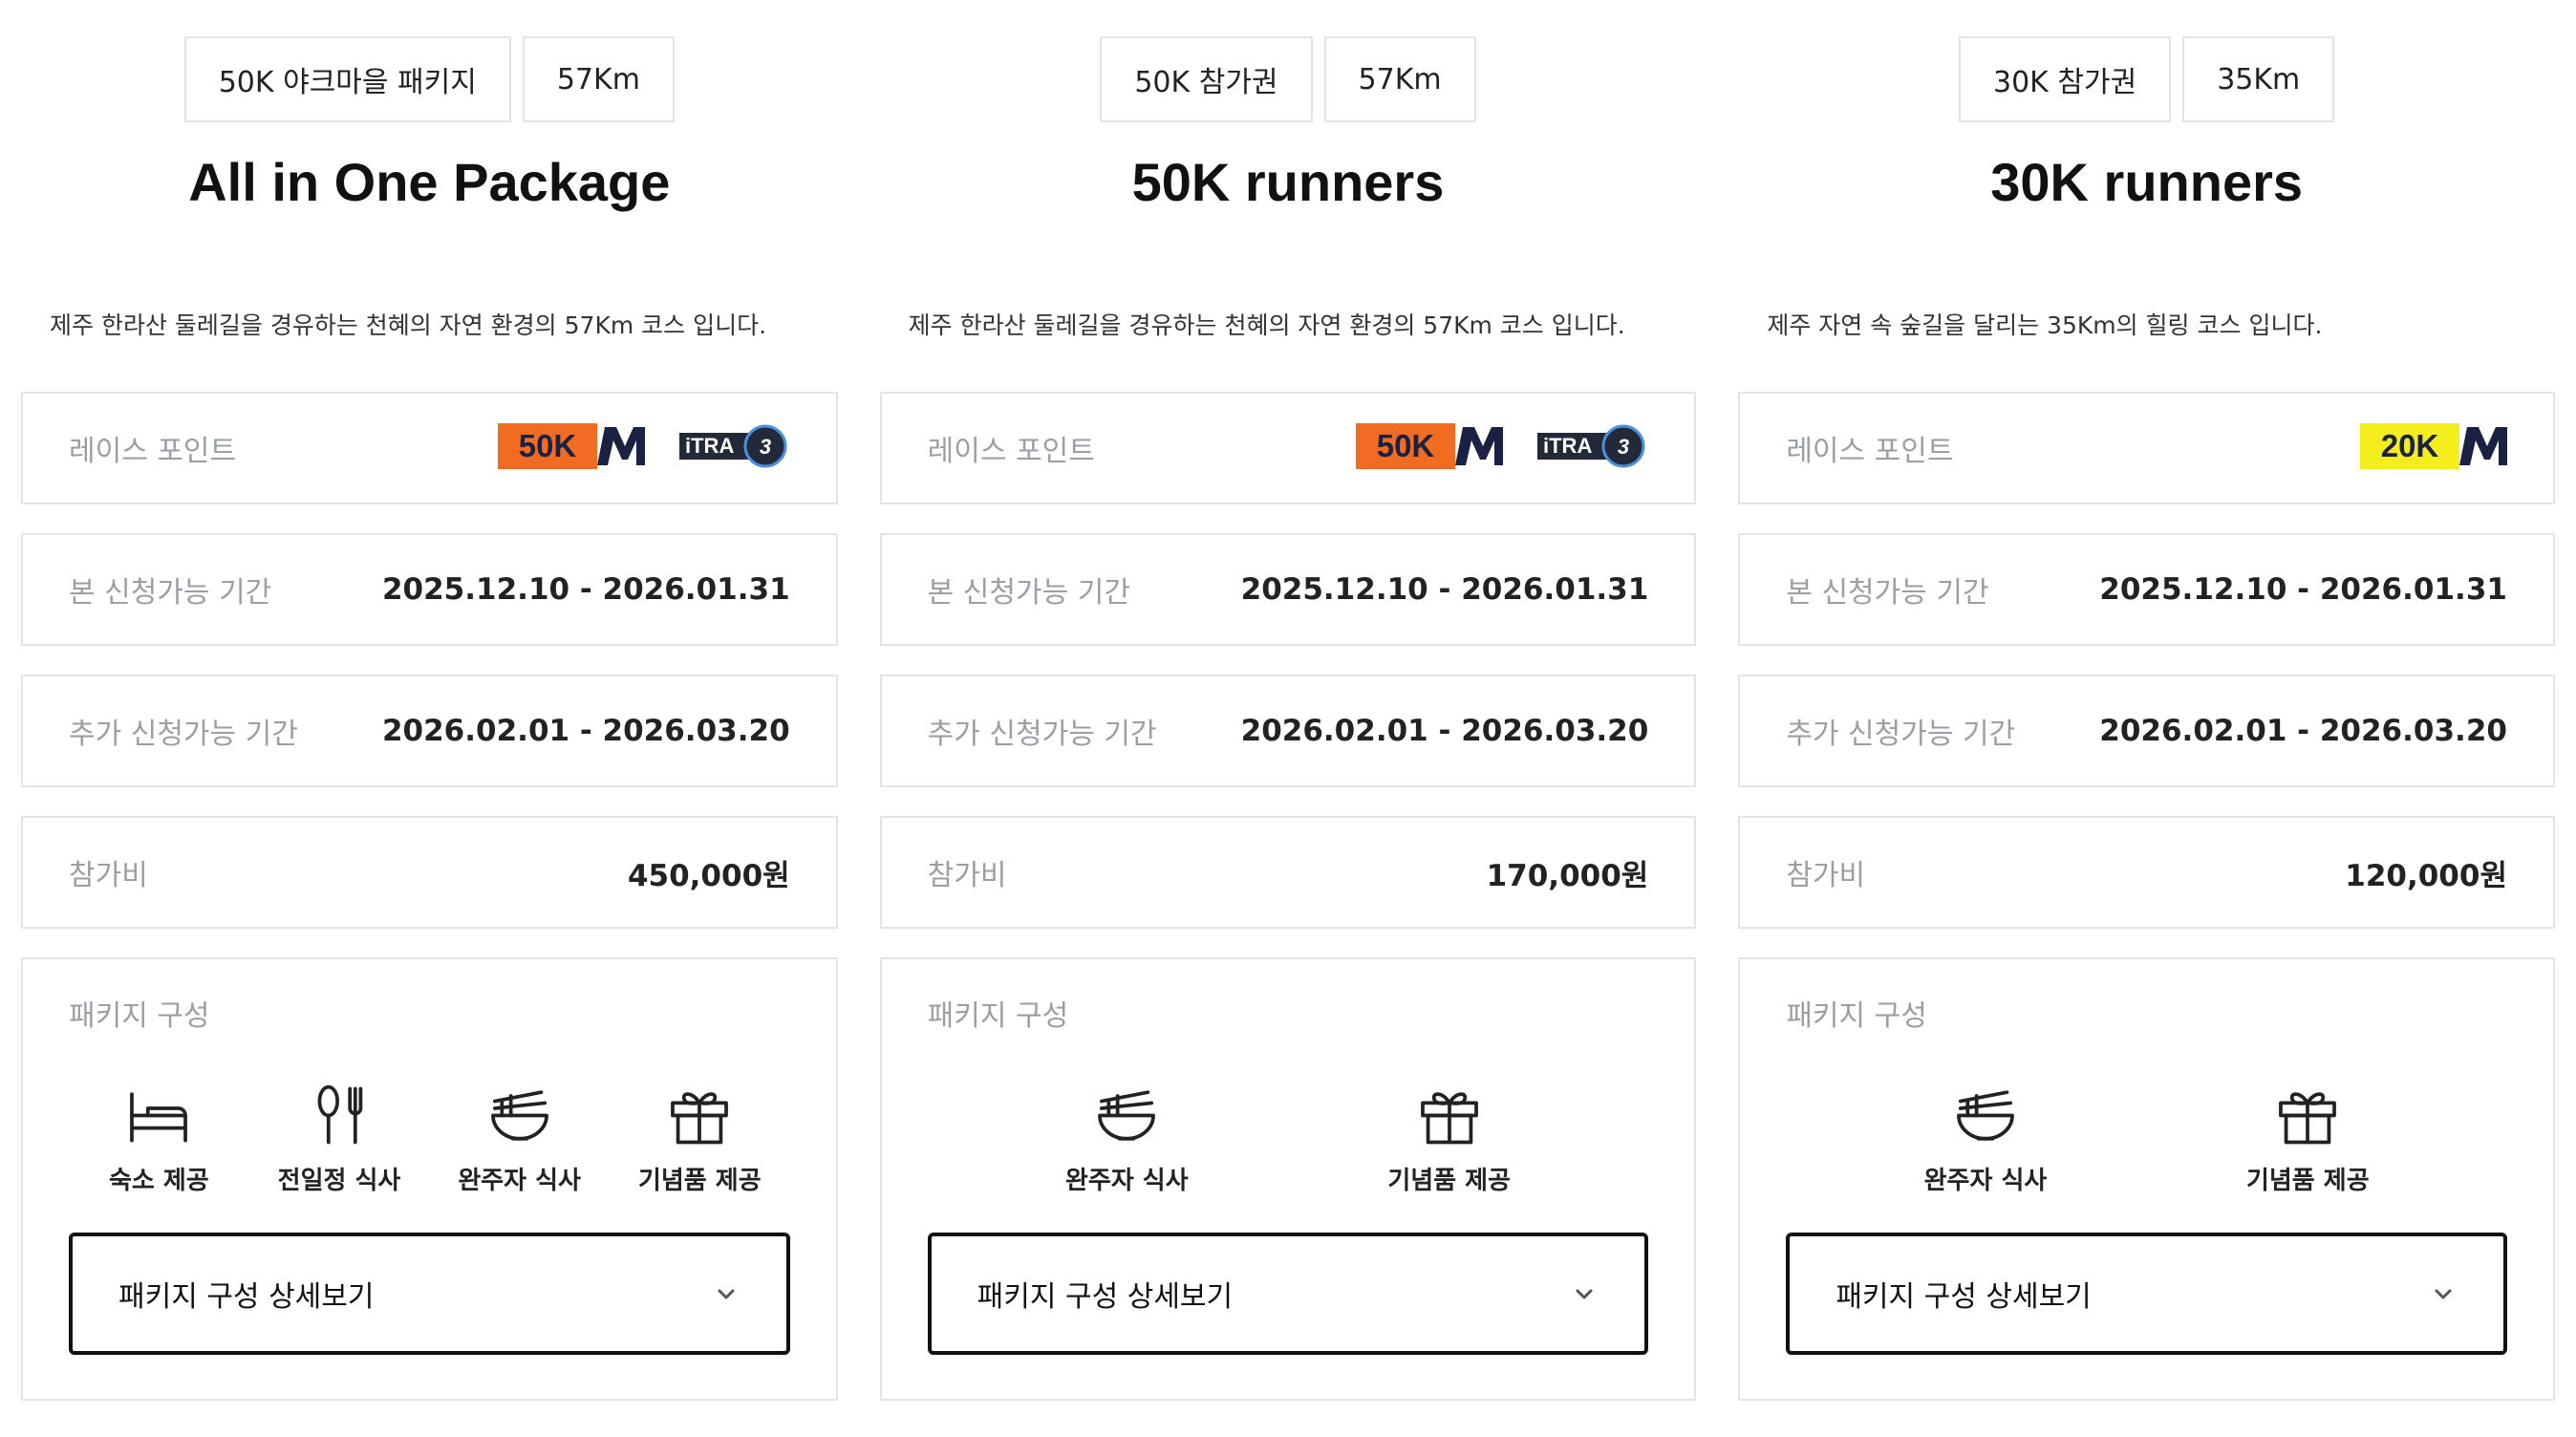  Describe the element at coordinates (347, 79) in the screenshot. I see `tag-package-name: 50K 야크마을 패키지` at that location.